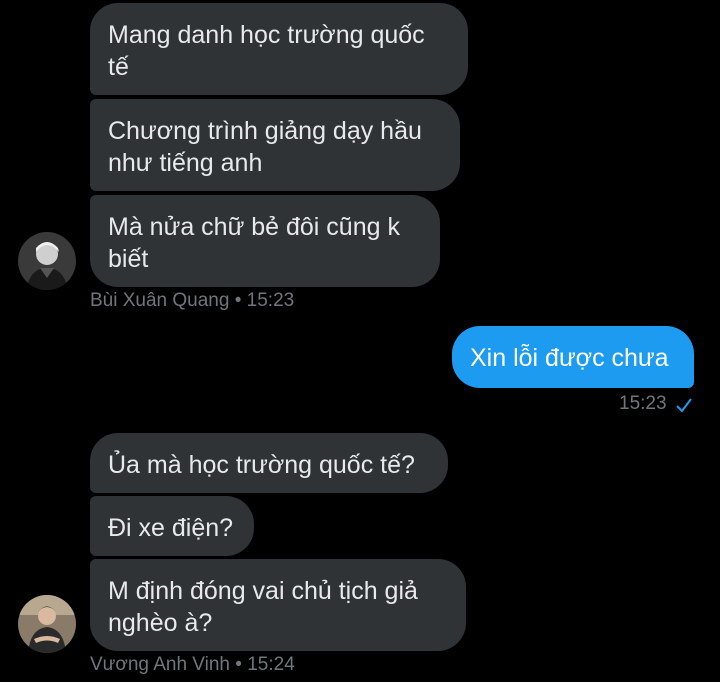 The image size is (720, 682). I want to click on checkmark-icon, so click(684, 405).